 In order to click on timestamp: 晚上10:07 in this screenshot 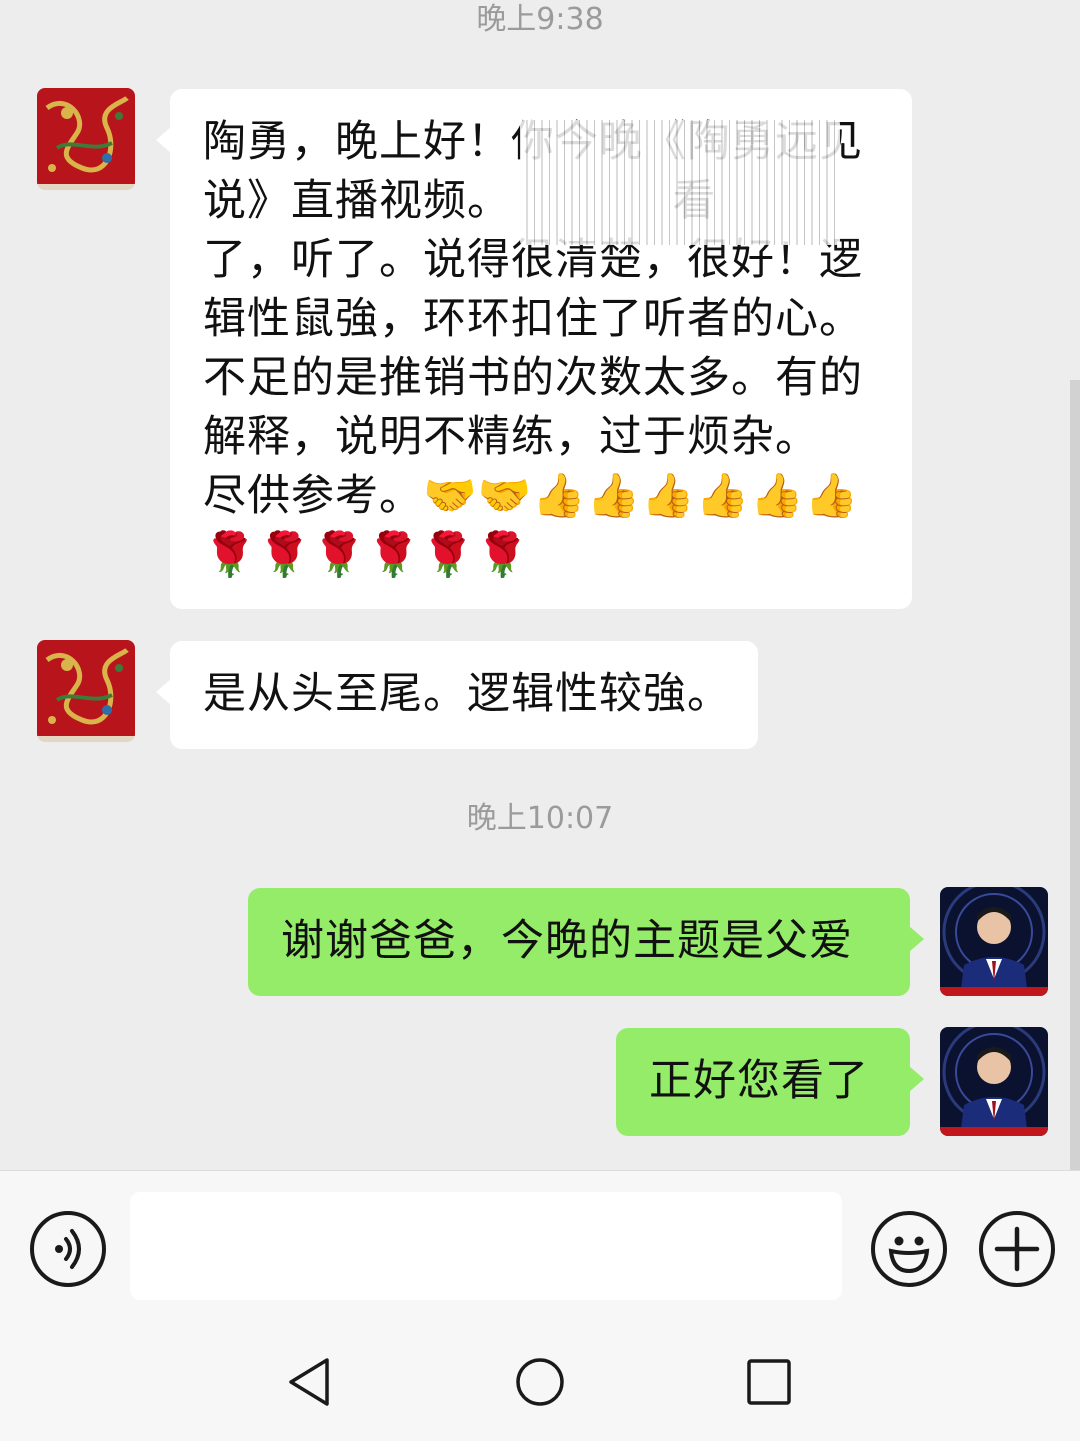, I will do `click(540, 818)`.